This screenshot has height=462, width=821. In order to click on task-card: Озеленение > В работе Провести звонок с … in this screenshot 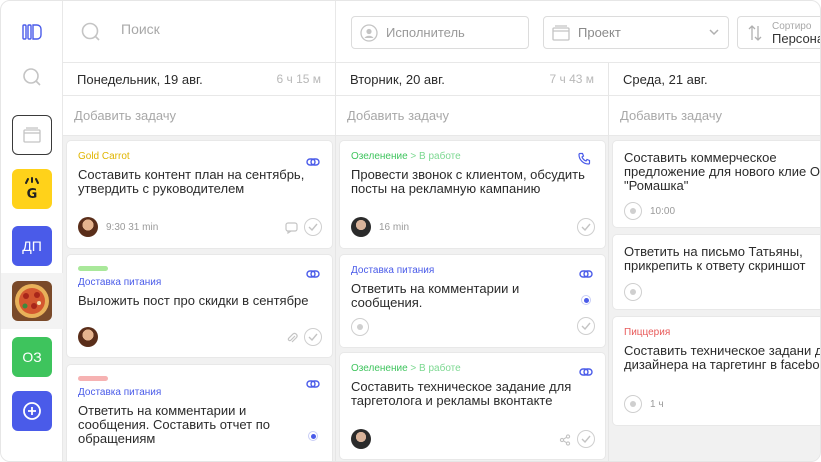, I will do `click(472, 194)`.